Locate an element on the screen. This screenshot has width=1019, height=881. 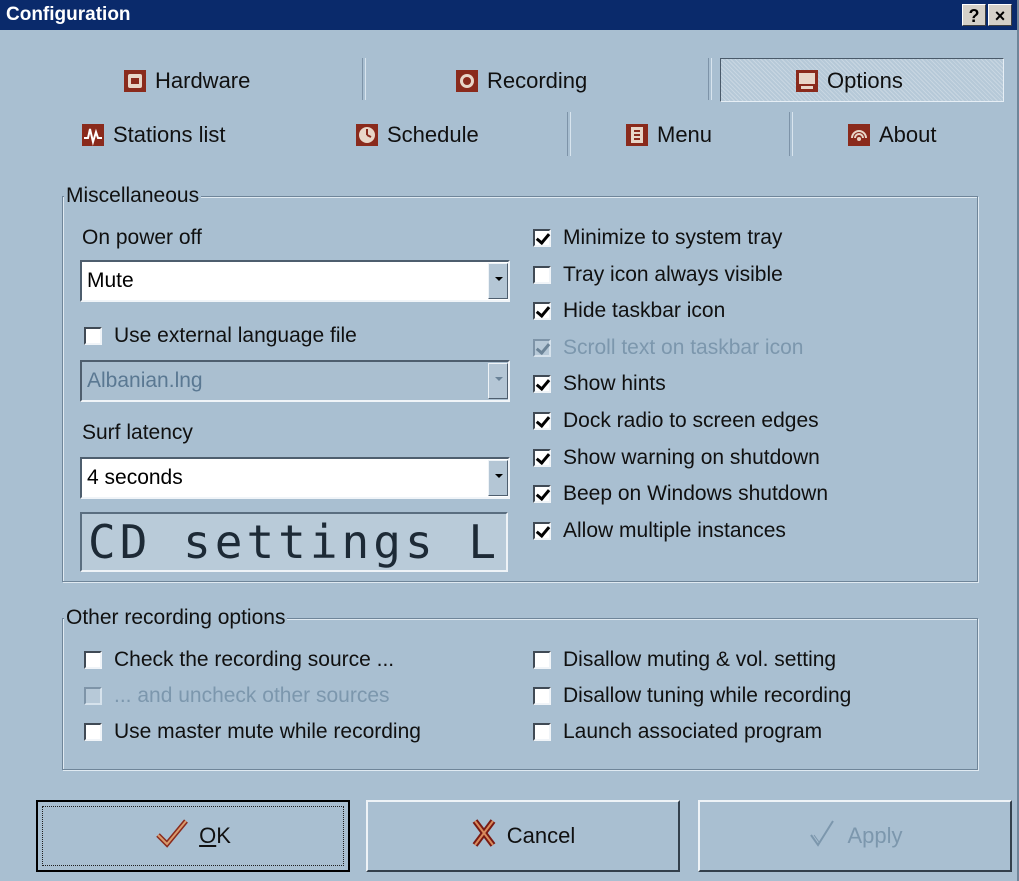
miscellaneous-group-label: Miscellaneous is located at coordinates (133, 196).